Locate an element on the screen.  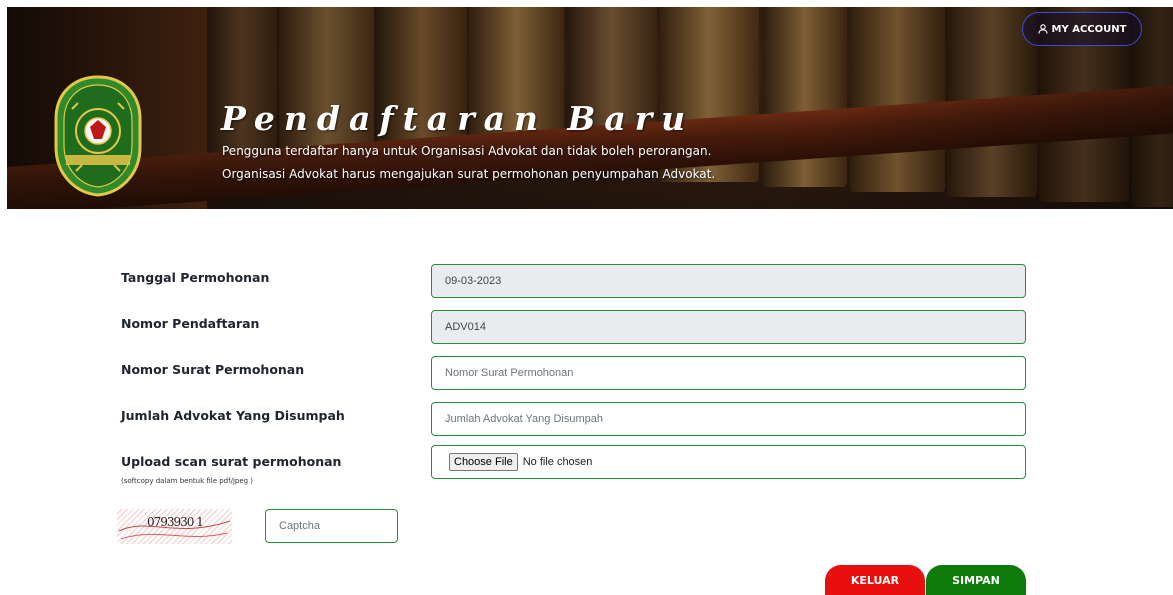
label-nomor-pendaftaran: Nomor Pendaftaran is located at coordinates (190, 323).